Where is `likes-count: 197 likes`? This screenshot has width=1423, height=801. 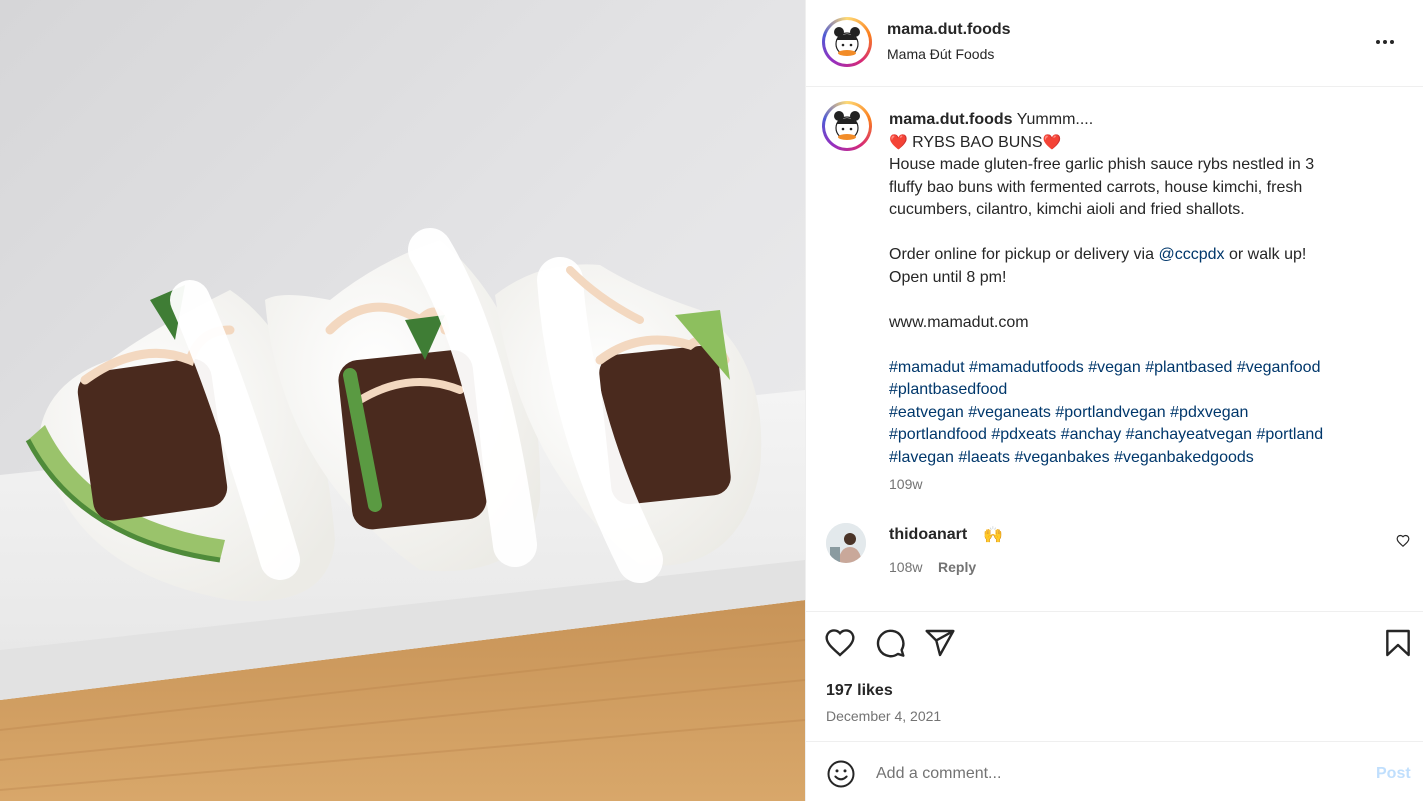
likes-count: 197 likes is located at coordinates (859, 691).